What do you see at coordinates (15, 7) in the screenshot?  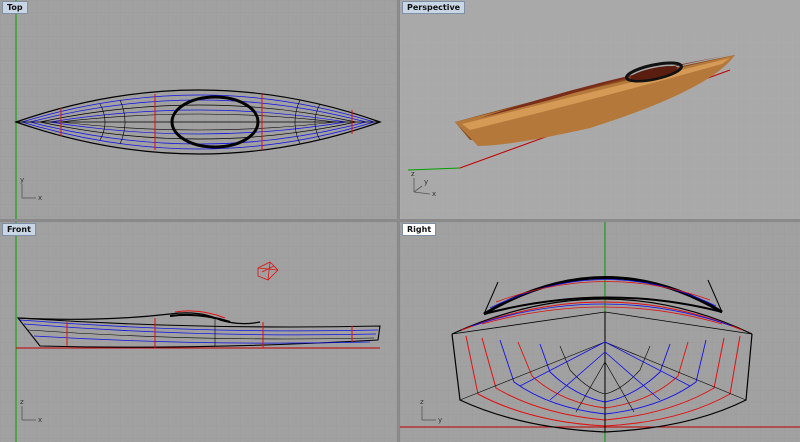 I see `viewport-tab-top: Top` at bounding box center [15, 7].